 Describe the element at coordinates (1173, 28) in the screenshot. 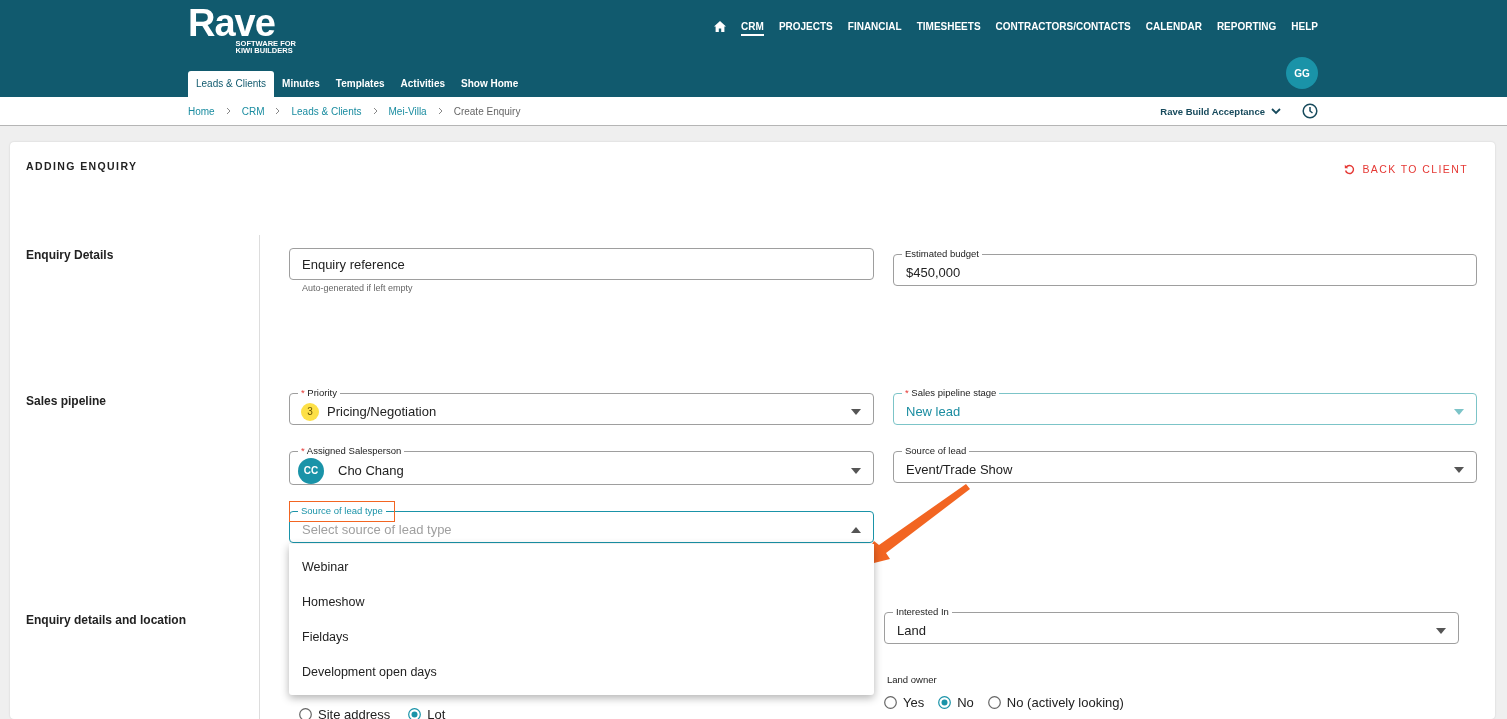

I see `nav-link: CALENDAR` at that location.